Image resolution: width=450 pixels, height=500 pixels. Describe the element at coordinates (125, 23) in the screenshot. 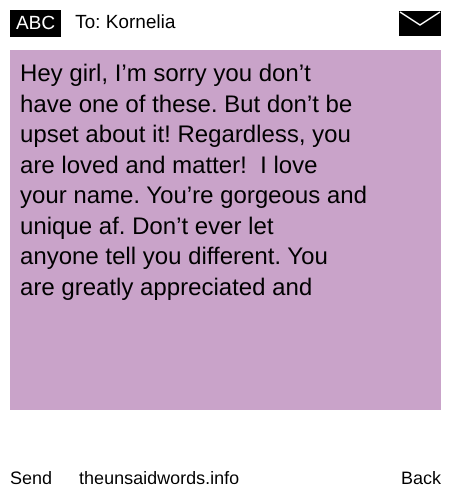

I see `recipient-label: To: Kornelia` at that location.